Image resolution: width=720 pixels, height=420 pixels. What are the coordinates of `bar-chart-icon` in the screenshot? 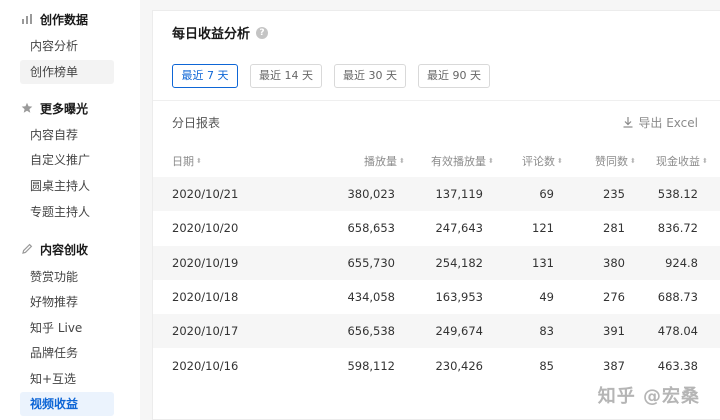 It's located at (27, 19).